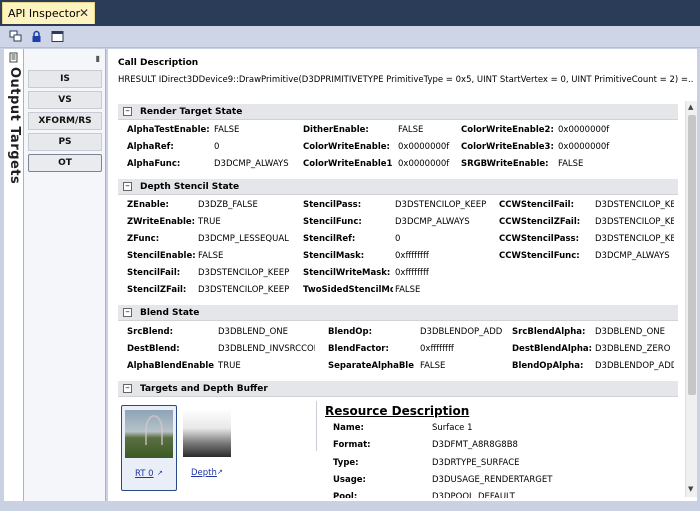 Image resolution: width=700 pixels, height=511 pixels. Describe the element at coordinates (349, 480) in the screenshot. I see `prop-label: Usage:` at that location.